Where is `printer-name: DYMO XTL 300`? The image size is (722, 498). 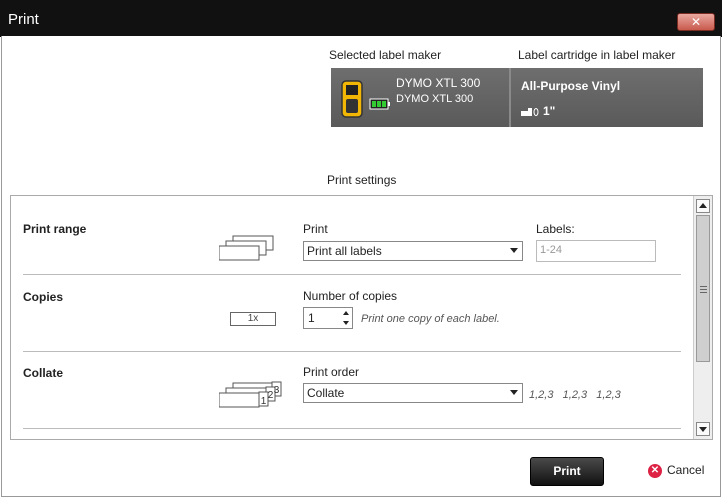 printer-name: DYMO XTL 300 is located at coordinates (438, 83).